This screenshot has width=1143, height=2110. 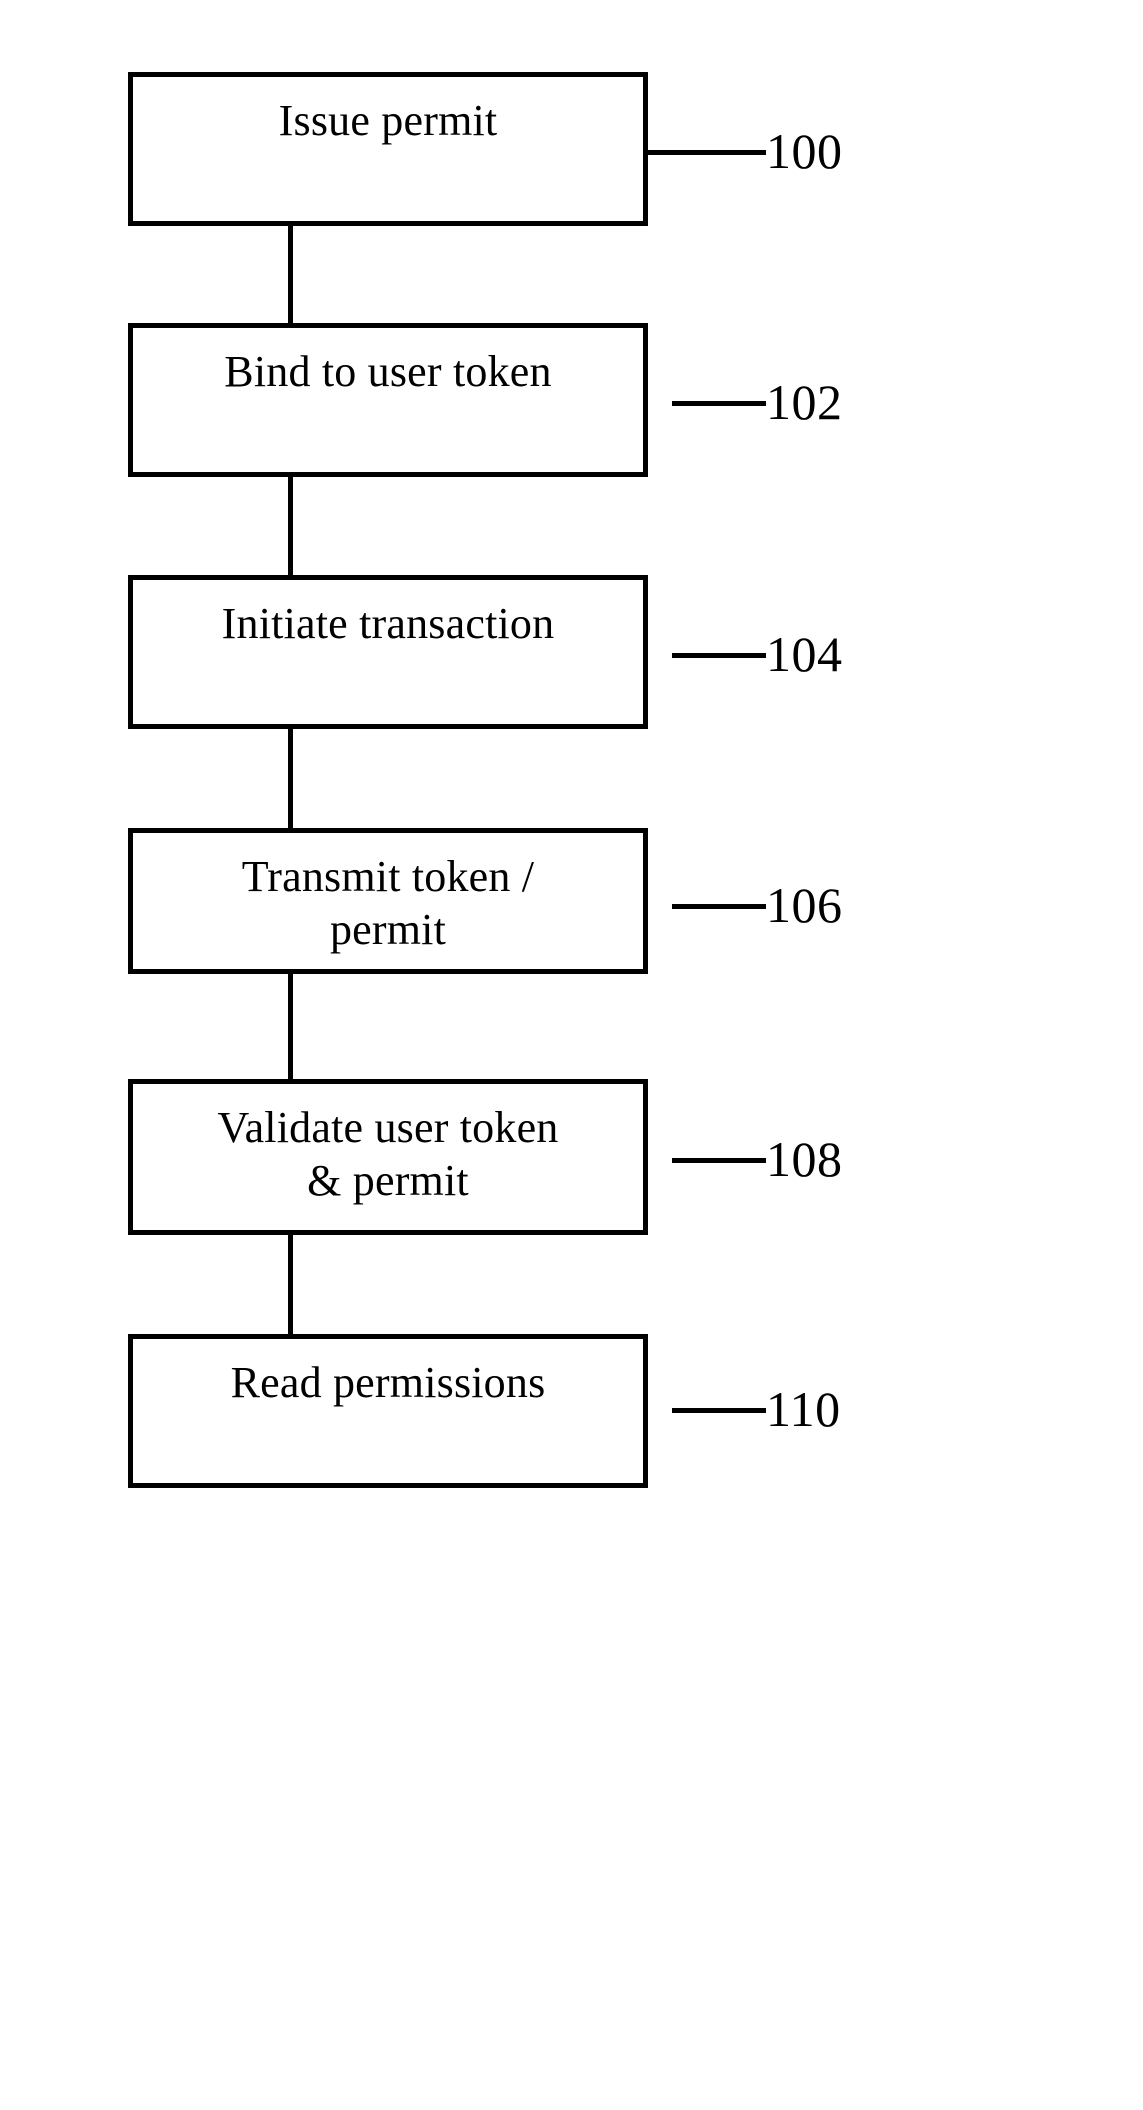 What do you see at coordinates (388, 652) in the screenshot?
I see `process-box-initiate-transaction: Initiate transaction` at bounding box center [388, 652].